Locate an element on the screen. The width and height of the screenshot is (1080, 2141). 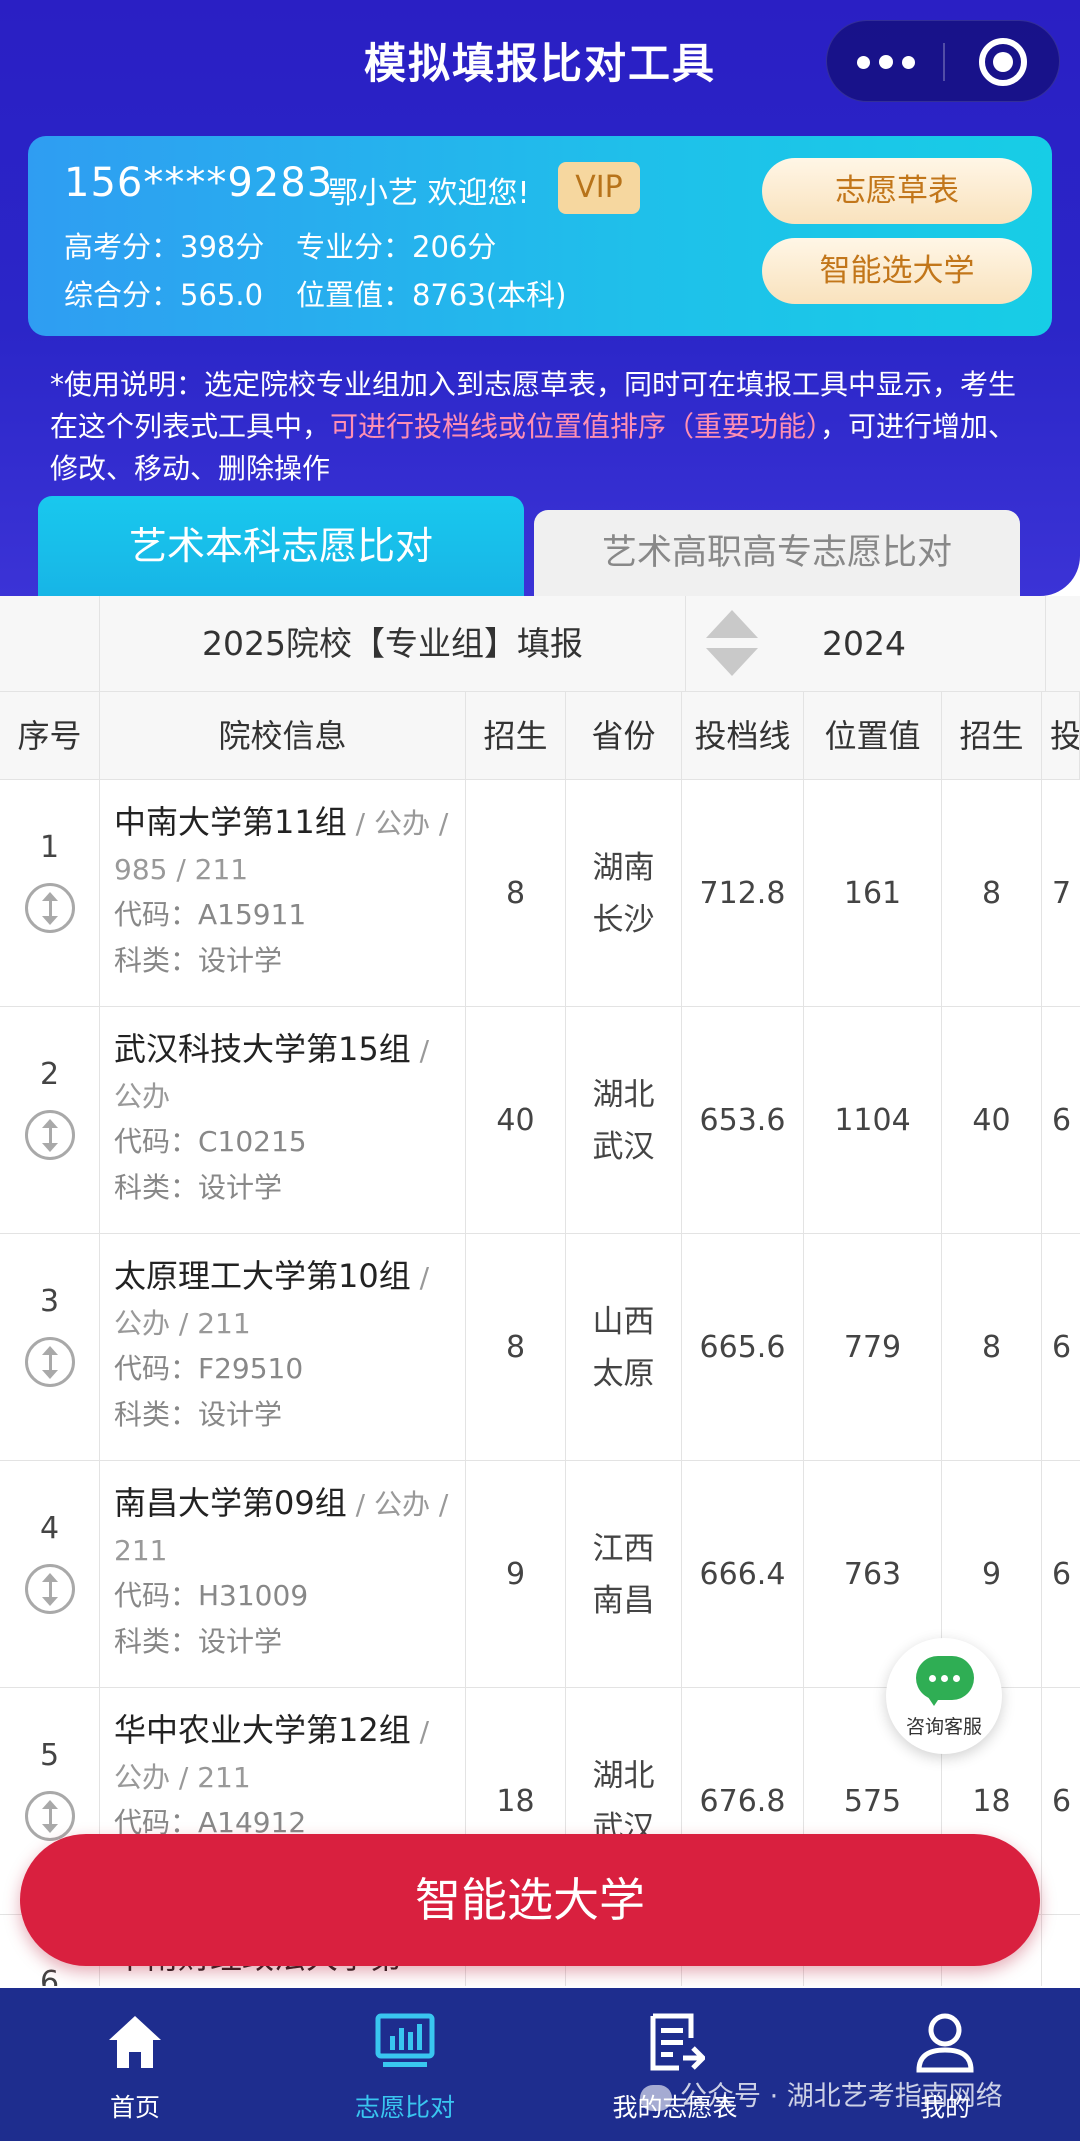
col-header-cutoff: 投档线 is located at coordinates (743, 736).